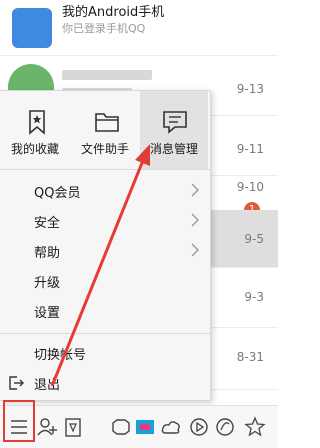 This screenshot has width=320, height=448. I want to click on menu-item-label: QQ会员, so click(57, 193).